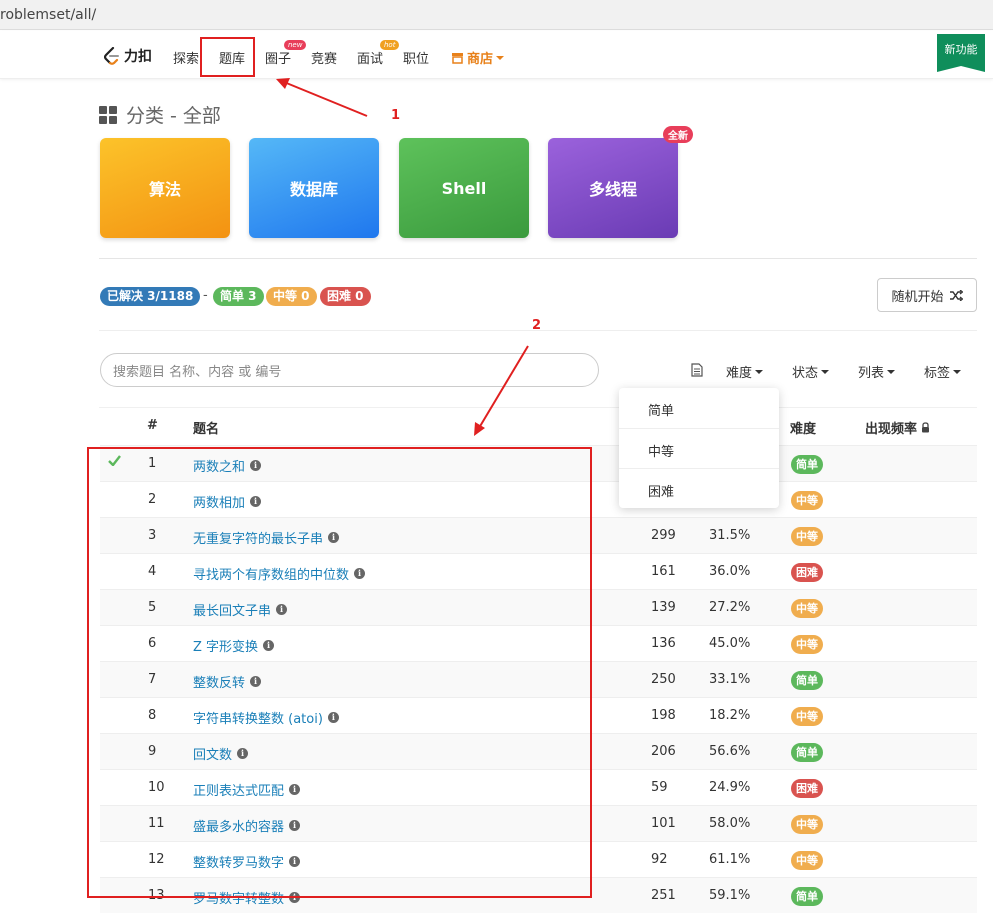  What do you see at coordinates (390, 45) in the screenshot?
I see `hot-badge: hot` at bounding box center [390, 45].